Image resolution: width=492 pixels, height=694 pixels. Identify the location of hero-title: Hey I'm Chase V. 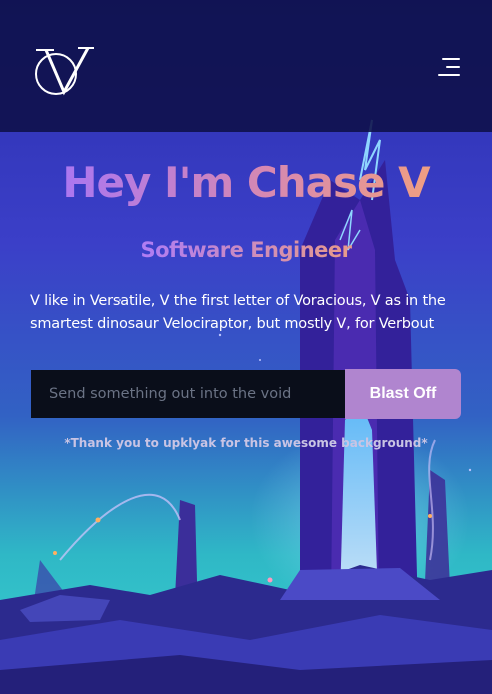
(246, 182).